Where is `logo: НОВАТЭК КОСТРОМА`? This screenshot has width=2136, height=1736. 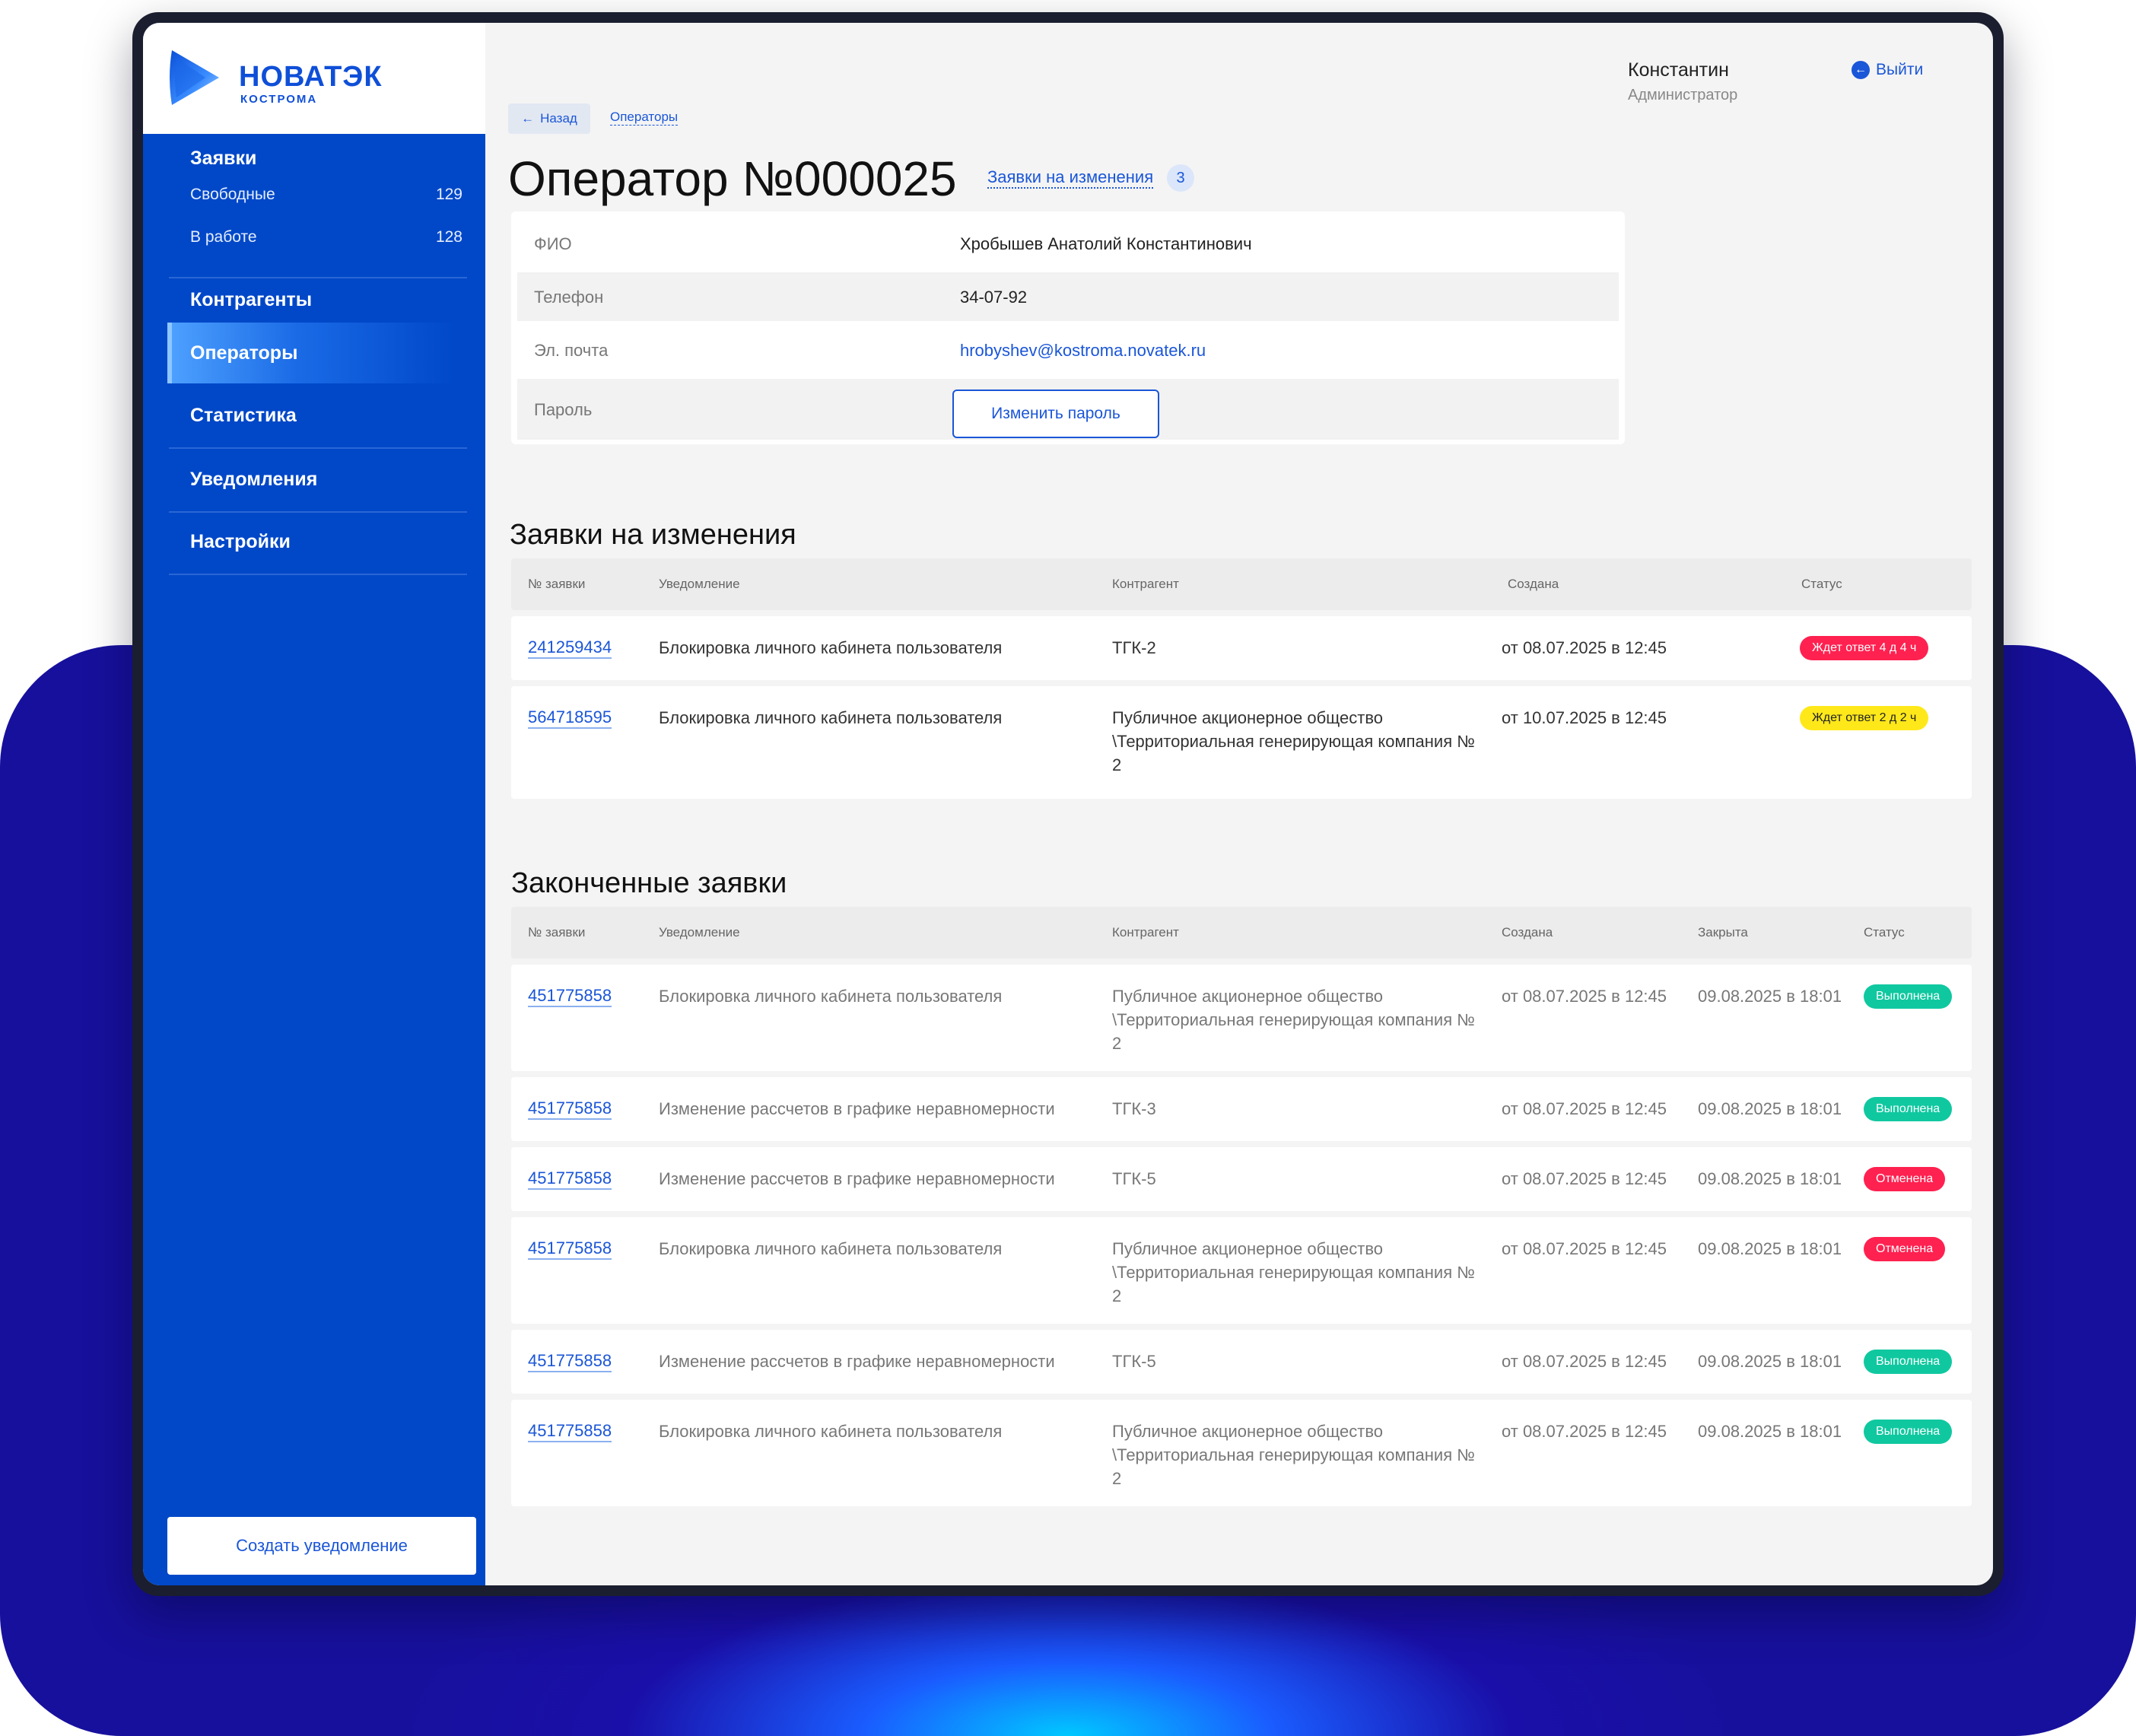 logo: НОВАТЭК КОСТРОМА is located at coordinates (314, 78).